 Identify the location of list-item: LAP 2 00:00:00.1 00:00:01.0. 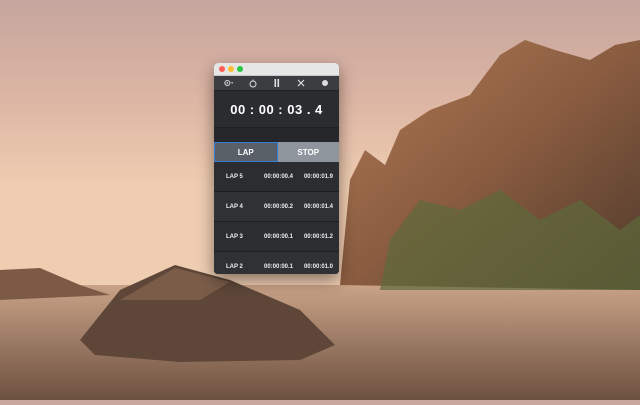
(276, 263).